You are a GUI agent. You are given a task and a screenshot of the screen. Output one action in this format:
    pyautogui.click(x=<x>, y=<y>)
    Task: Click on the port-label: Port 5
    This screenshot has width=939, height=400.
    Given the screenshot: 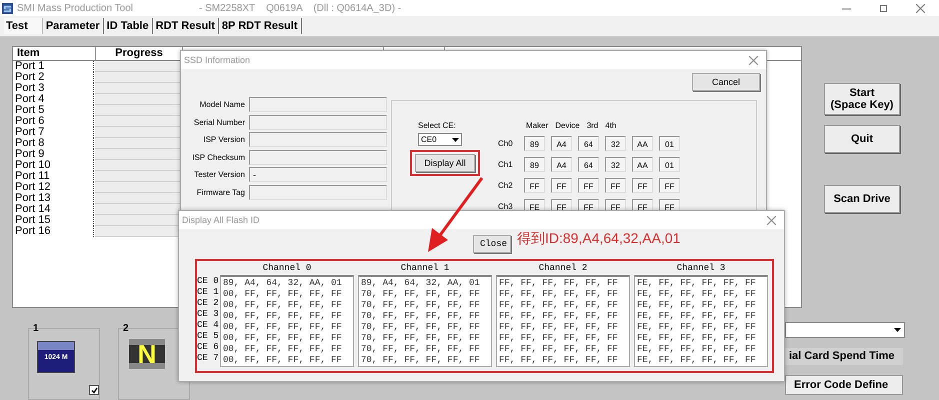 What is the action you would take?
    pyautogui.click(x=53, y=110)
    